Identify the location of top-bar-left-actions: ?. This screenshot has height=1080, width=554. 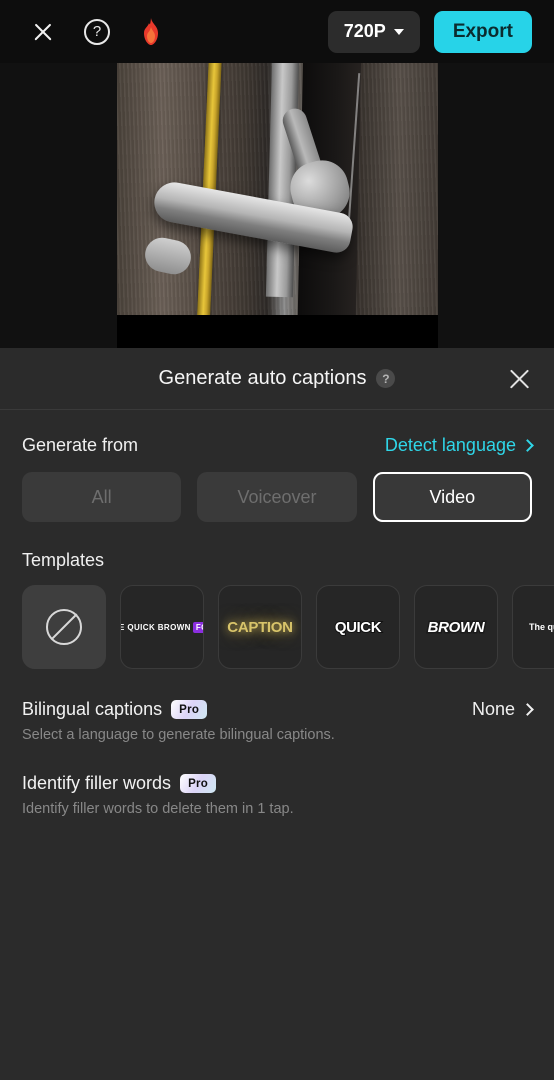
(84, 32).